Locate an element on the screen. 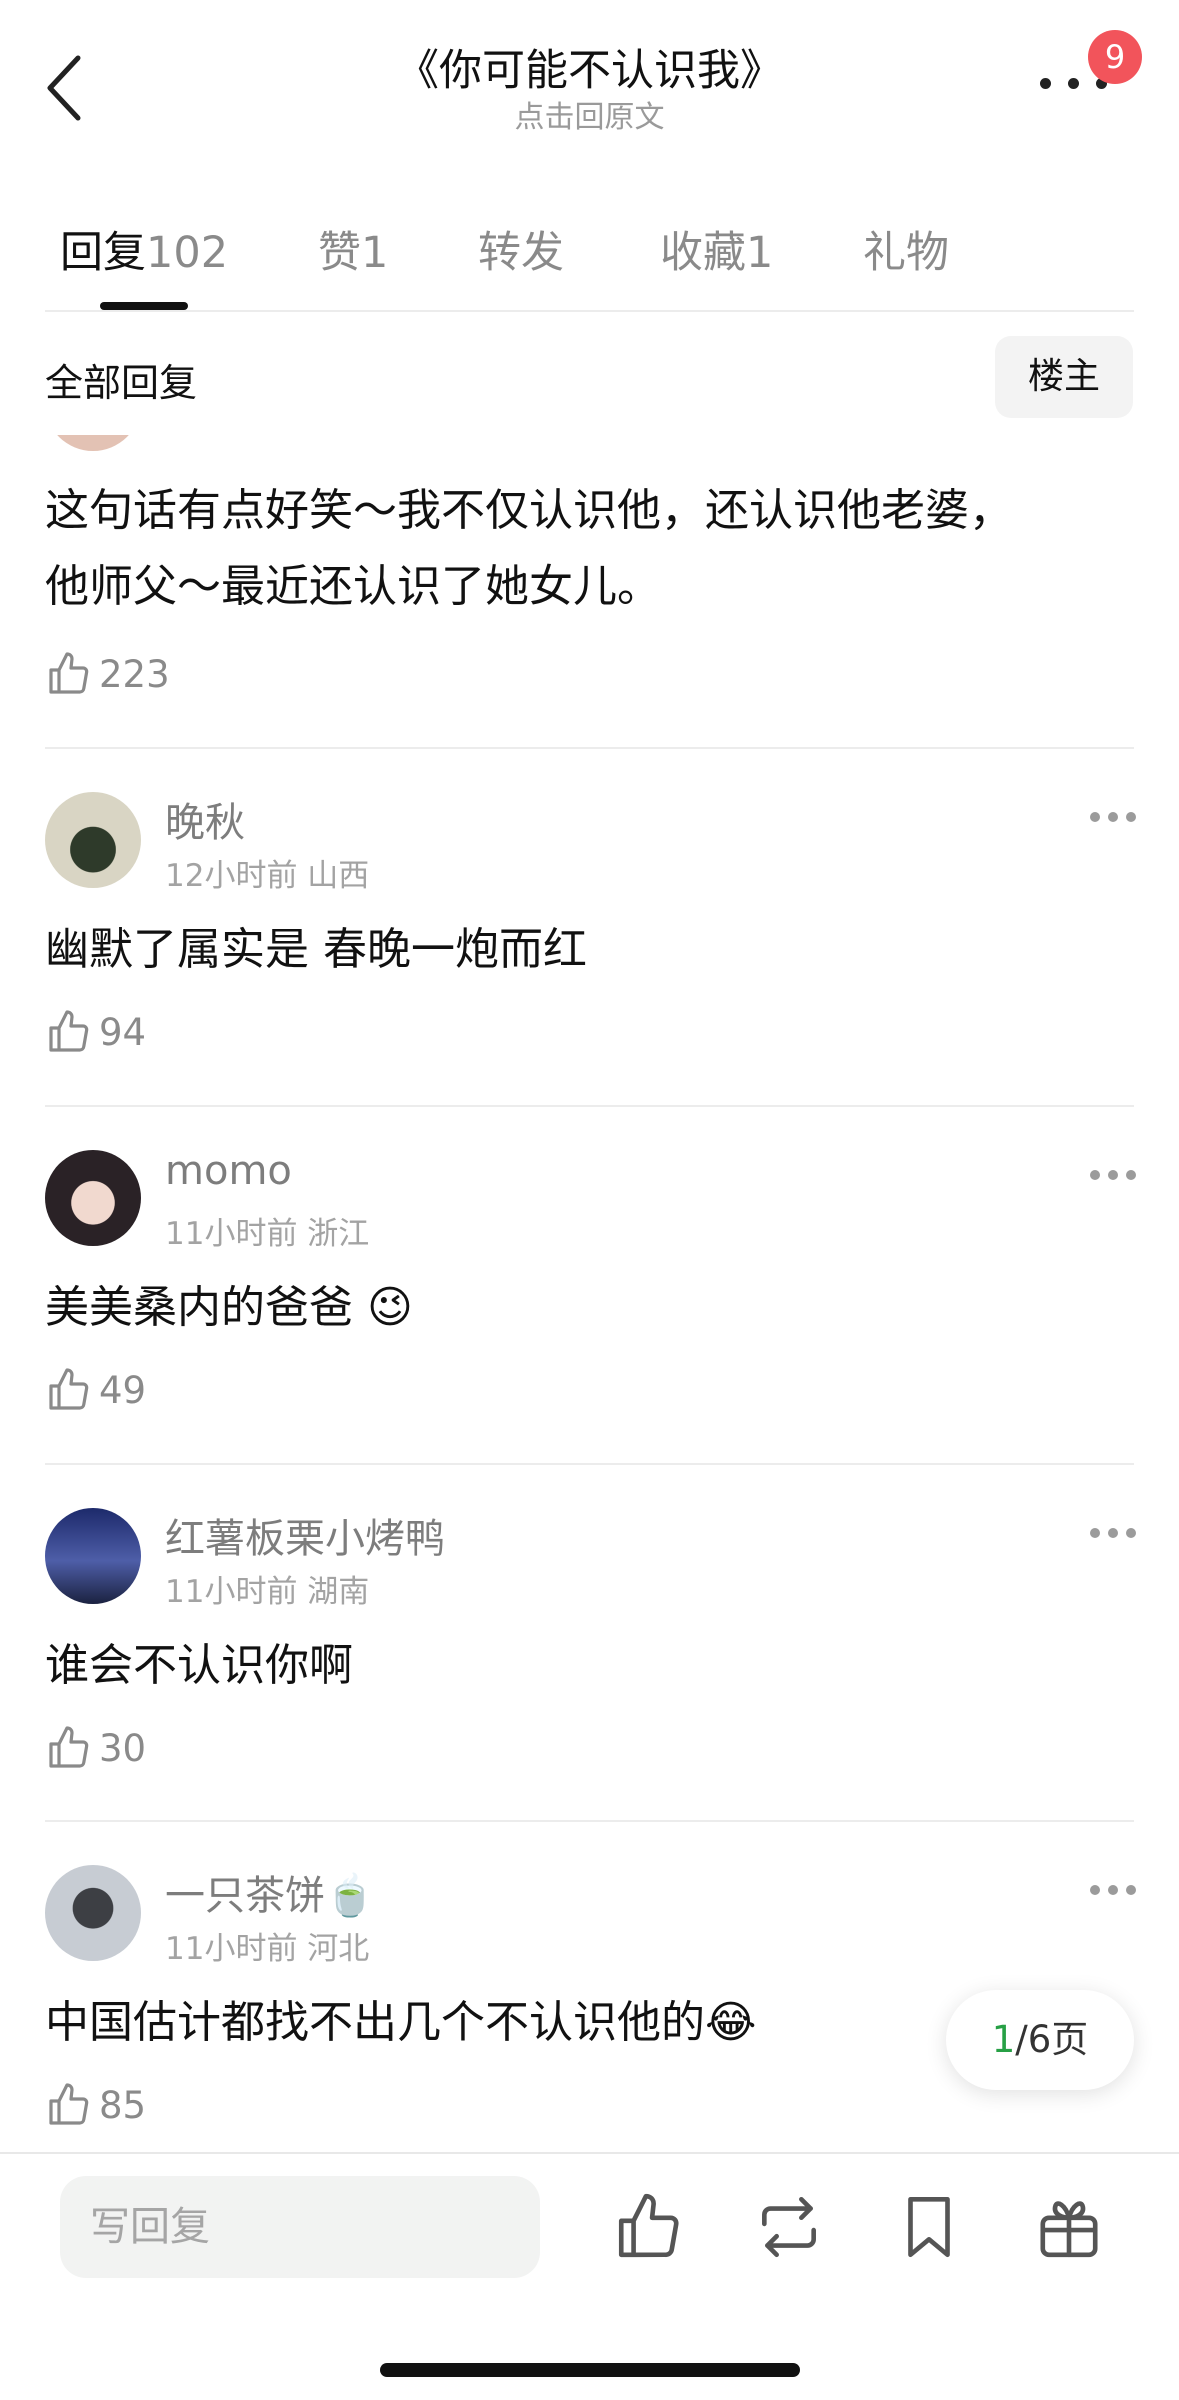 The image size is (1179, 2400). like-button: 30 is located at coordinates (95, 1748).